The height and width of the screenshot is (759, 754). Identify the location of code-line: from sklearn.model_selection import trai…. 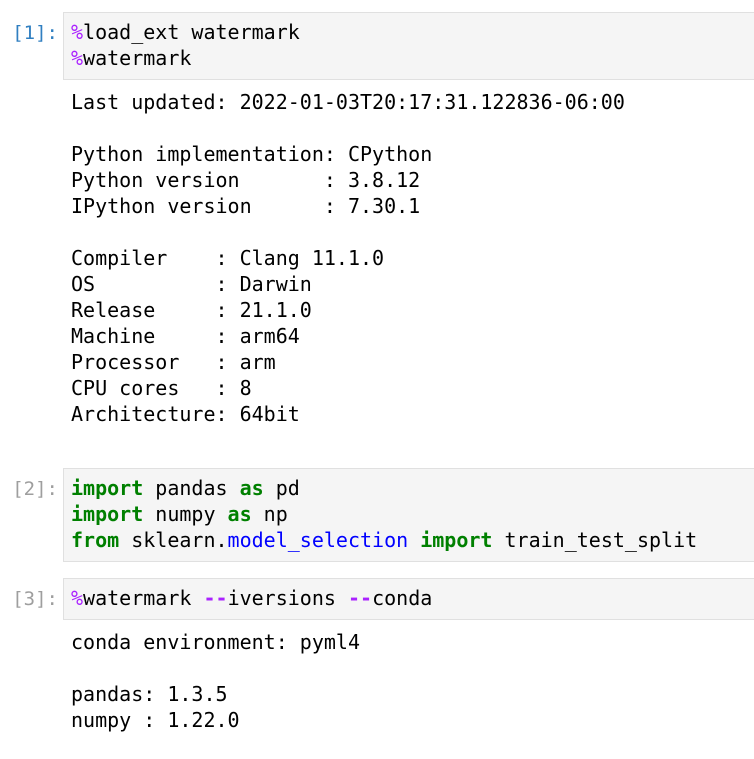
(412, 540).